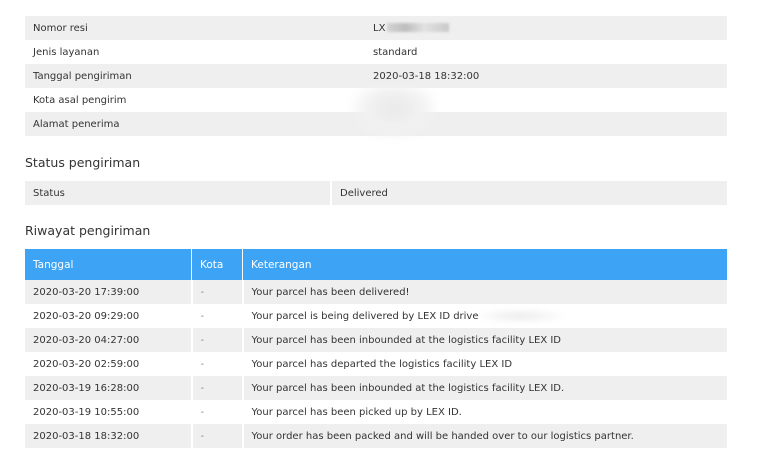 The width and height of the screenshot is (763, 467). I want to click on status-value: Delivered, so click(364, 193).